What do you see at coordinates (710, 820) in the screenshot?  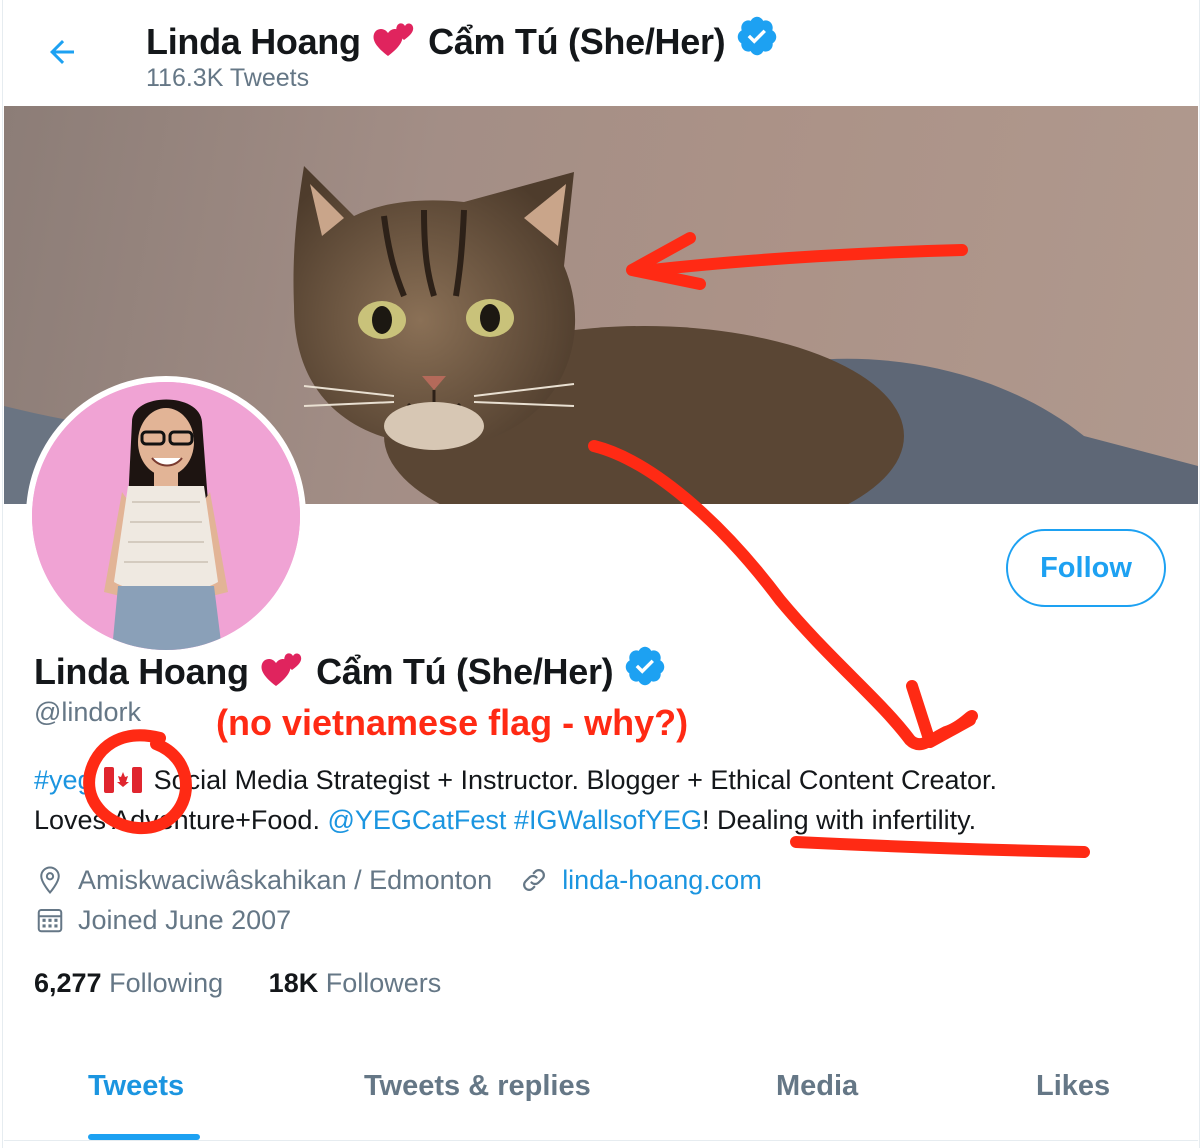 I see `bio-text-3: !` at bounding box center [710, 820].